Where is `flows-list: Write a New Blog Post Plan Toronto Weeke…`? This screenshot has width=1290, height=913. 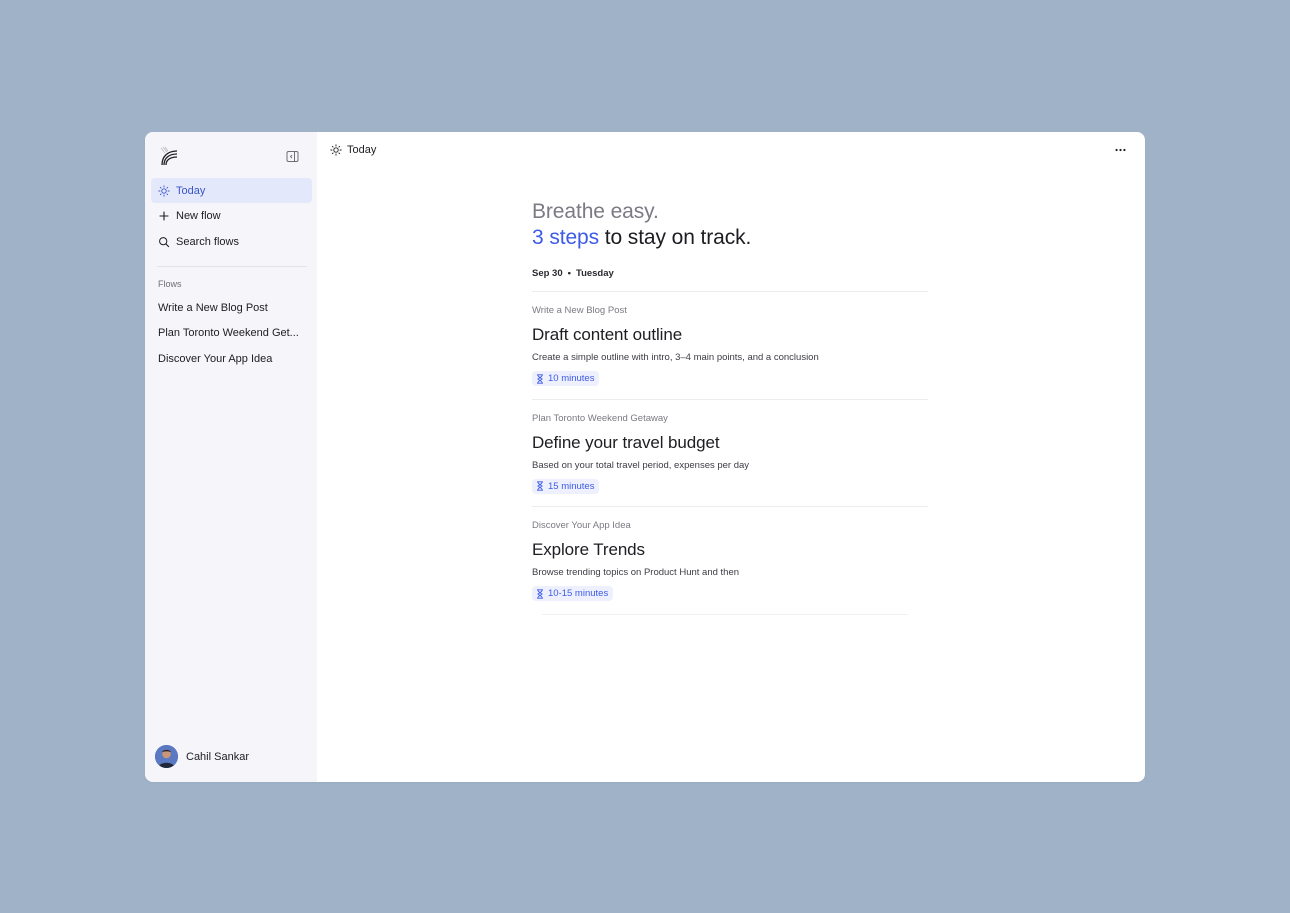 flows-list: Write a New Blog Post Plan Toronto Weeke… is located at coordinates (231, 333).